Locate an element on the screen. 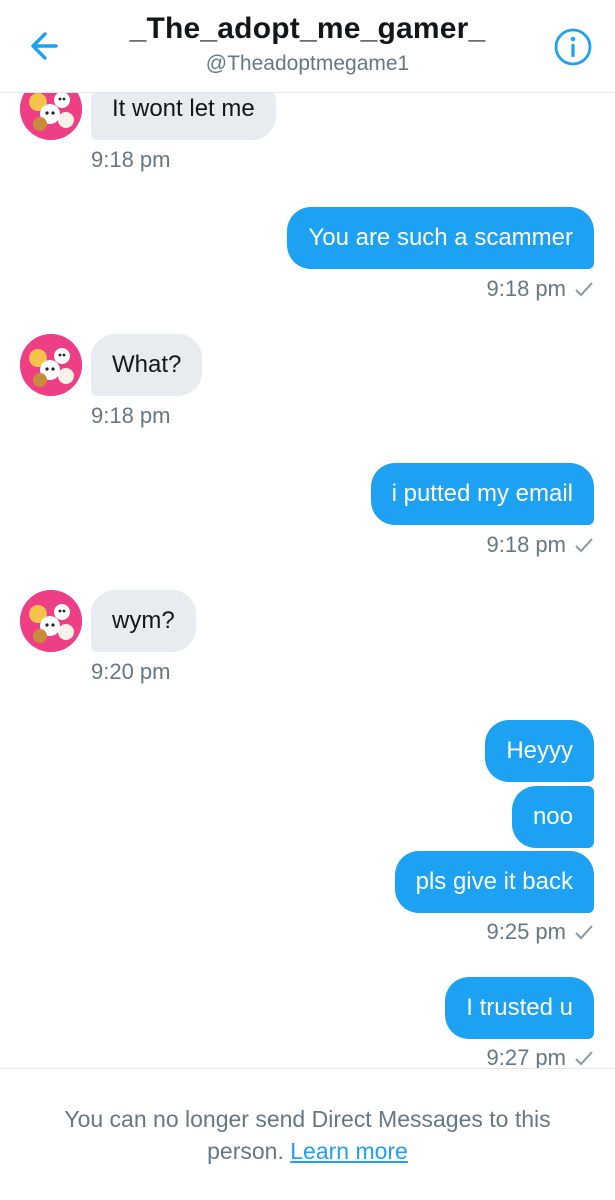 This screenshot has height=1200, width=615. message-bubble-sent: You are such a scammer is located at coordinates (440, 238).